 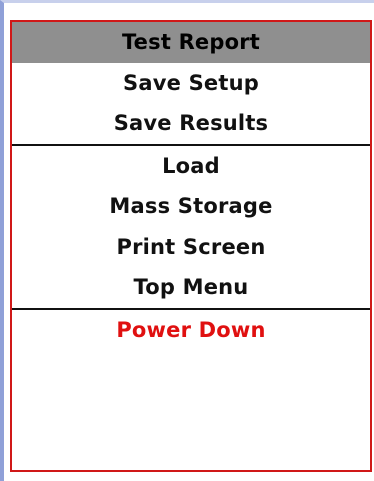 I want to click on menu-item-print-screen: Print Screen, so click(x=191, y=247).